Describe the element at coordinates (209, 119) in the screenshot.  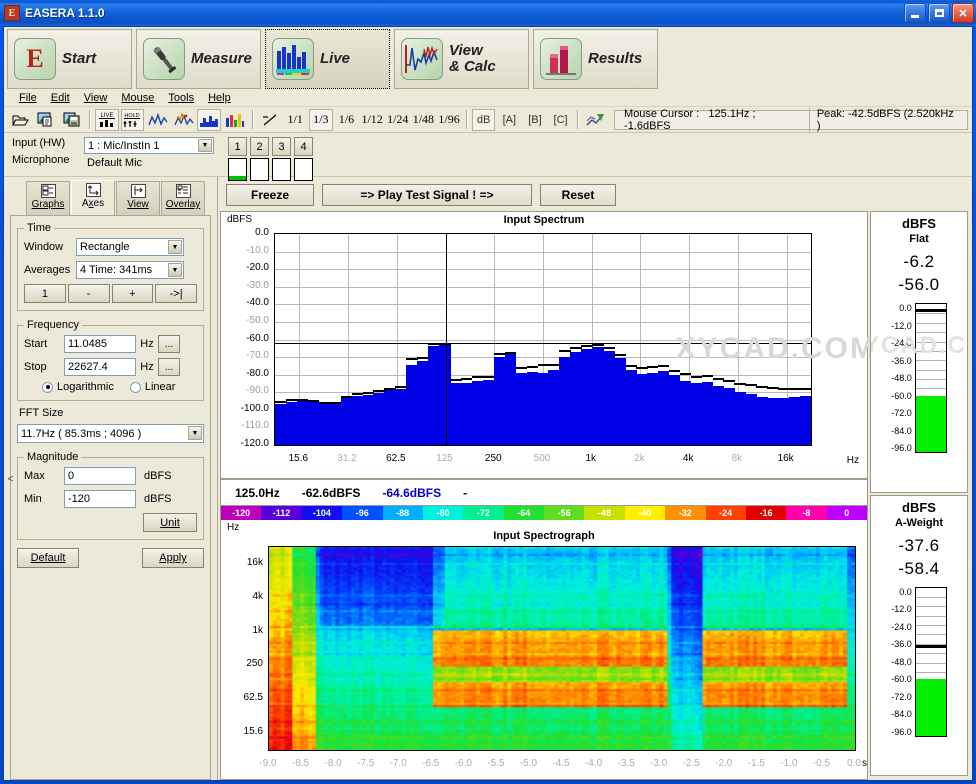
I see `filled-spectrum-icon` at that location.